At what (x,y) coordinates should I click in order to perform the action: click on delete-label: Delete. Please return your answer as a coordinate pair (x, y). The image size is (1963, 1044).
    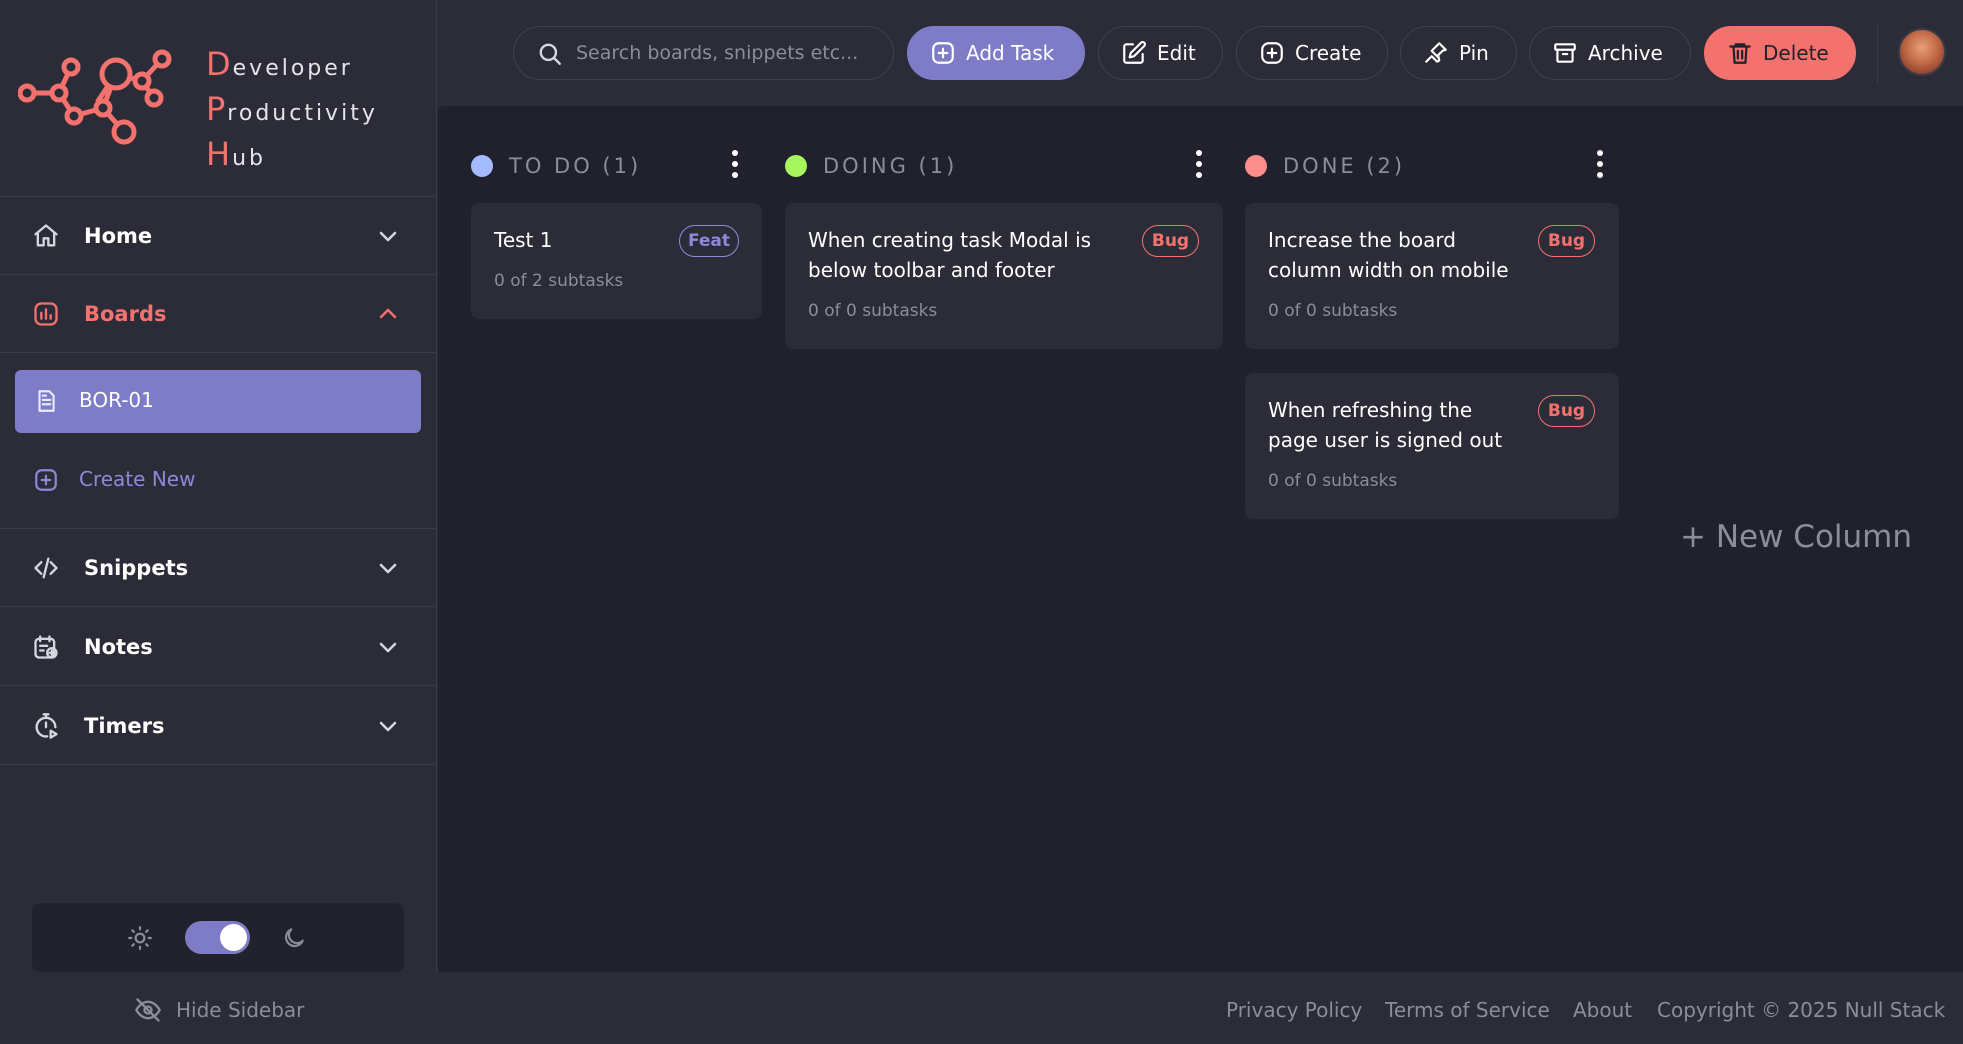
    Looking at the image, I should click on (1796, 53).